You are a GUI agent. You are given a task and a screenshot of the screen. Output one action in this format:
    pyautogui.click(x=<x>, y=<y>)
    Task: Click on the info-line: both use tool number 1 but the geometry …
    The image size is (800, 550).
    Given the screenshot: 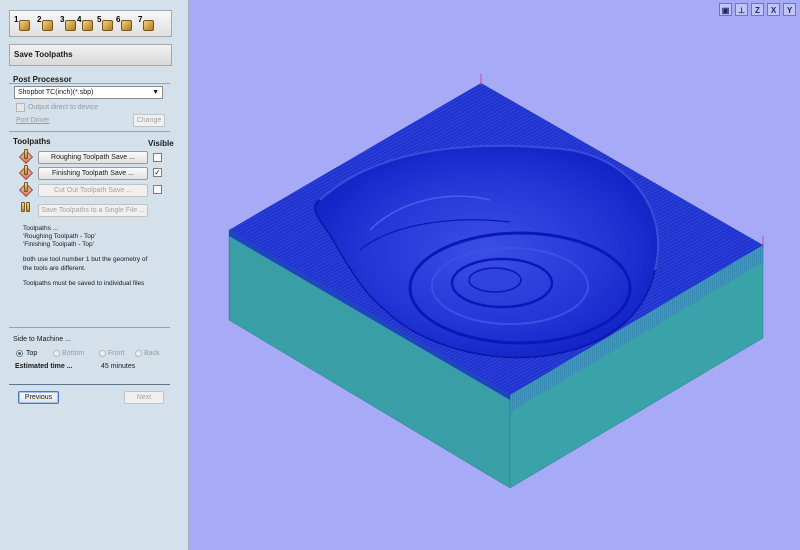 What is the action you would take?
    pyautogui.click(x=85, y=259)
    